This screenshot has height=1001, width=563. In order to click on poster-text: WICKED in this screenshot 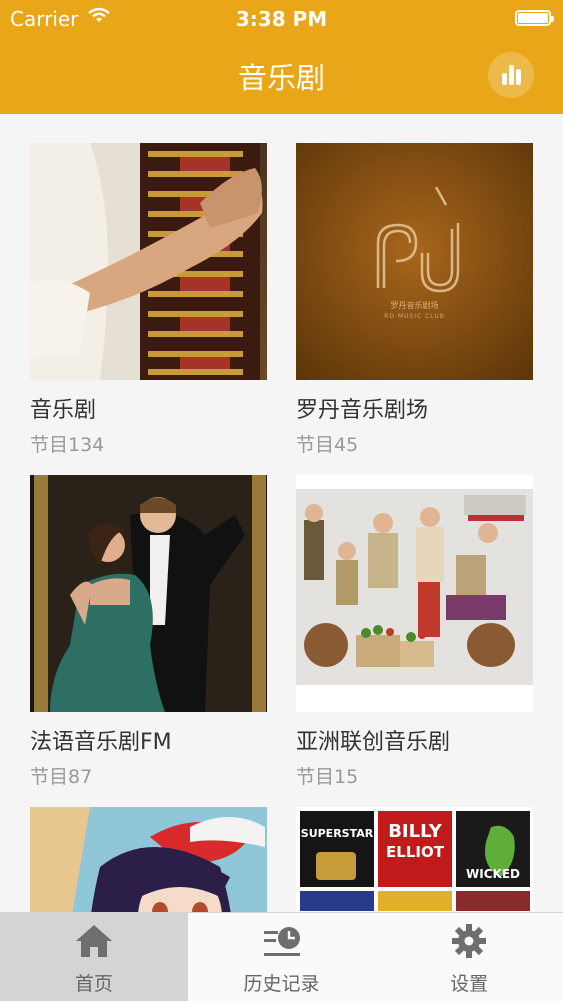, I will do `click(493, 874)`.